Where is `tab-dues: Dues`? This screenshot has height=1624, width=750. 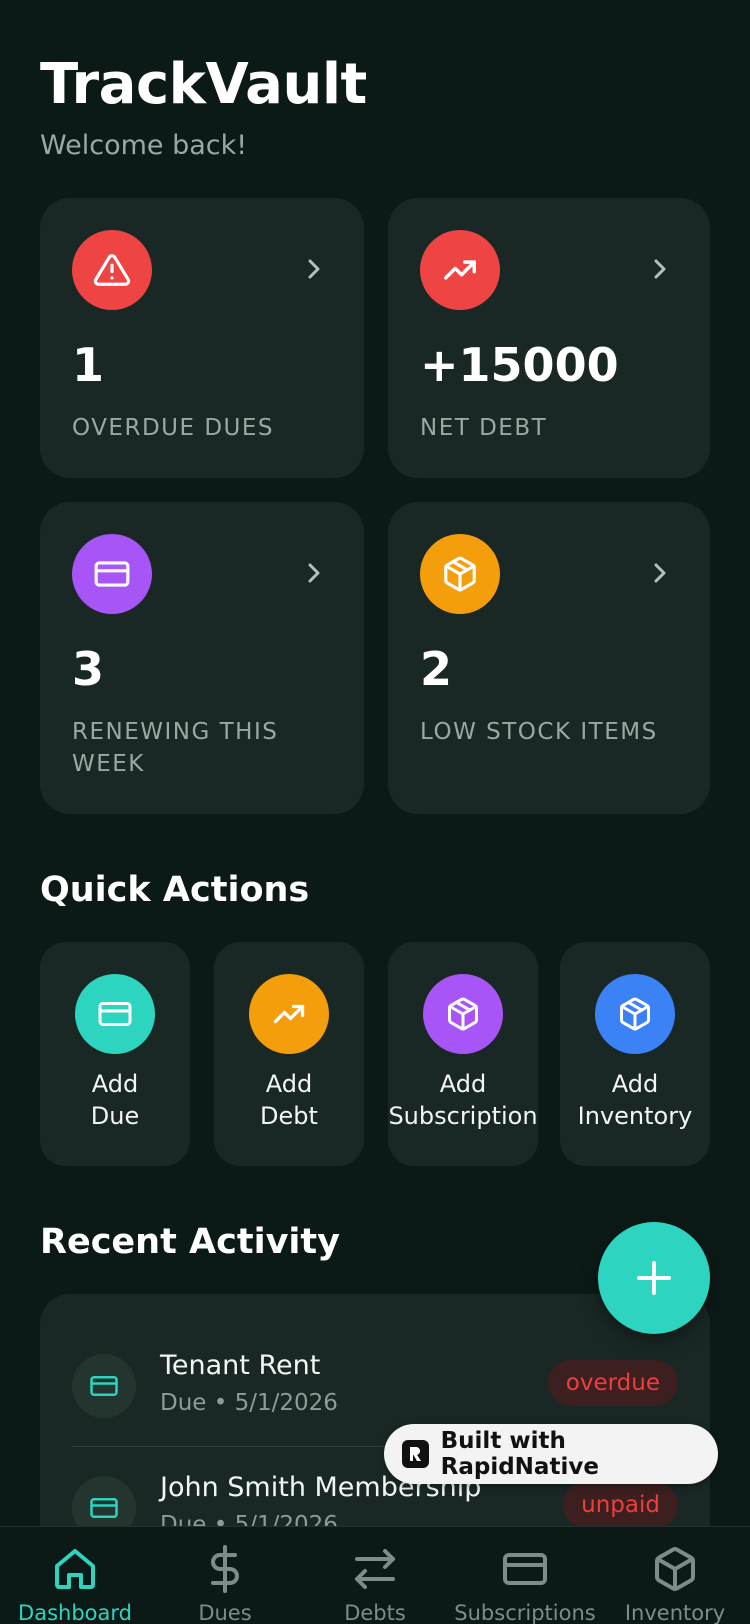 tab-dues: Dues is located at coordinates (225, 1575).